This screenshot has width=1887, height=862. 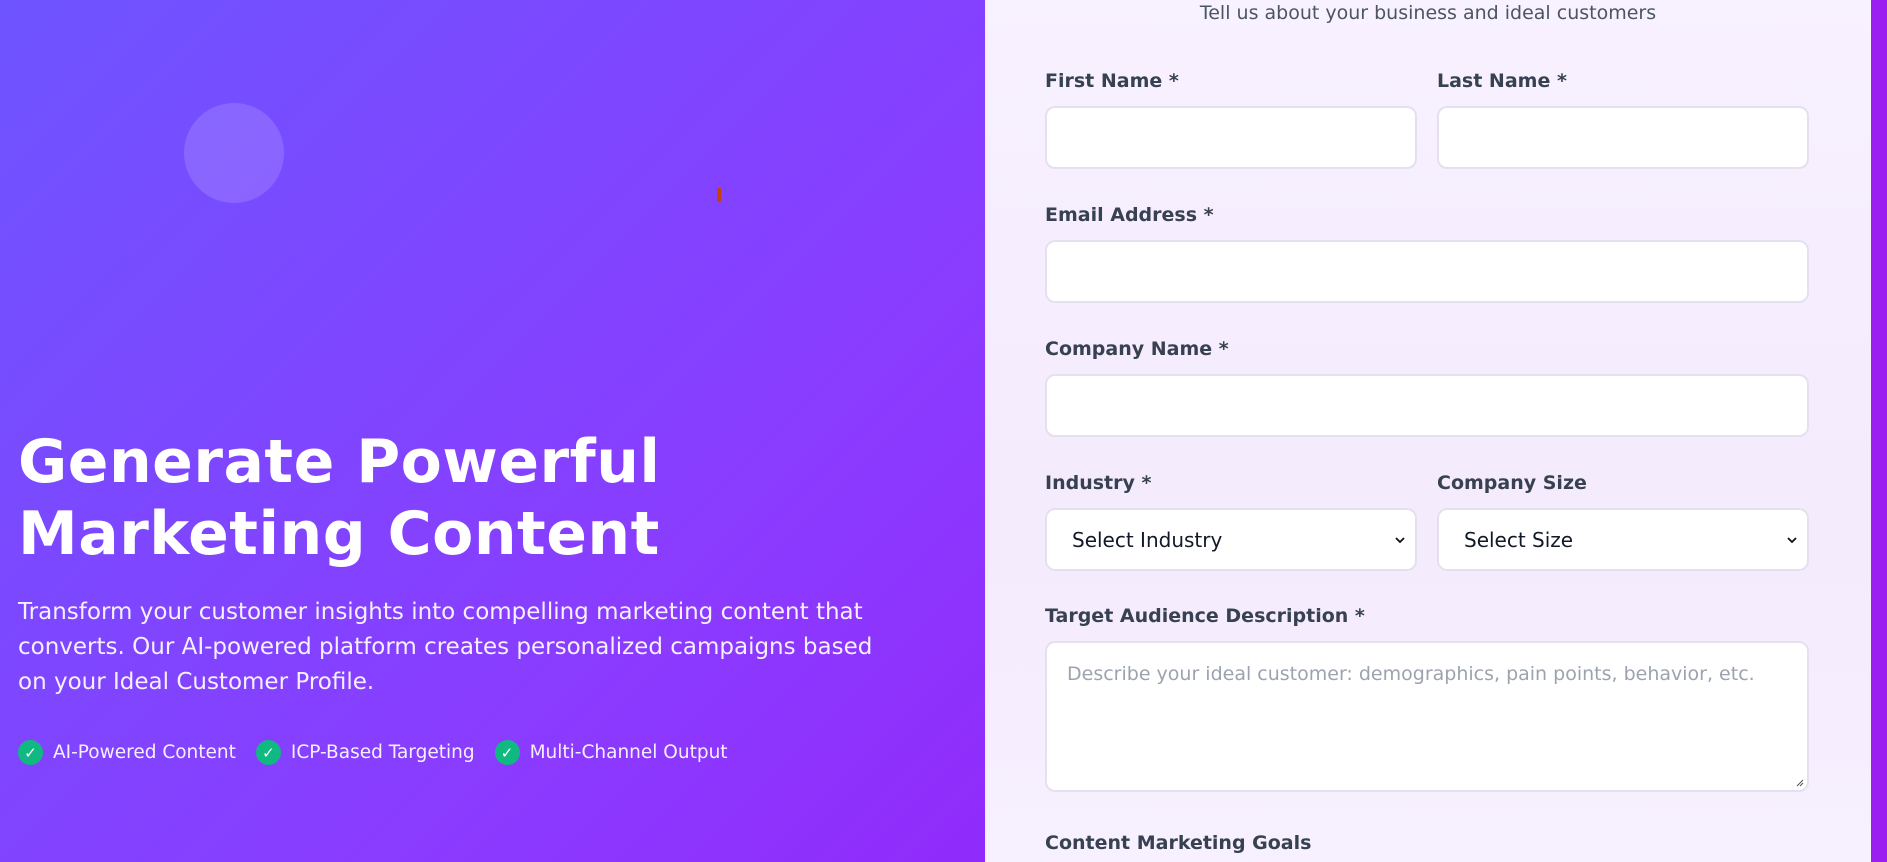 I want to click on last-name-label: Last Name *, so click(x=1502, y=81).